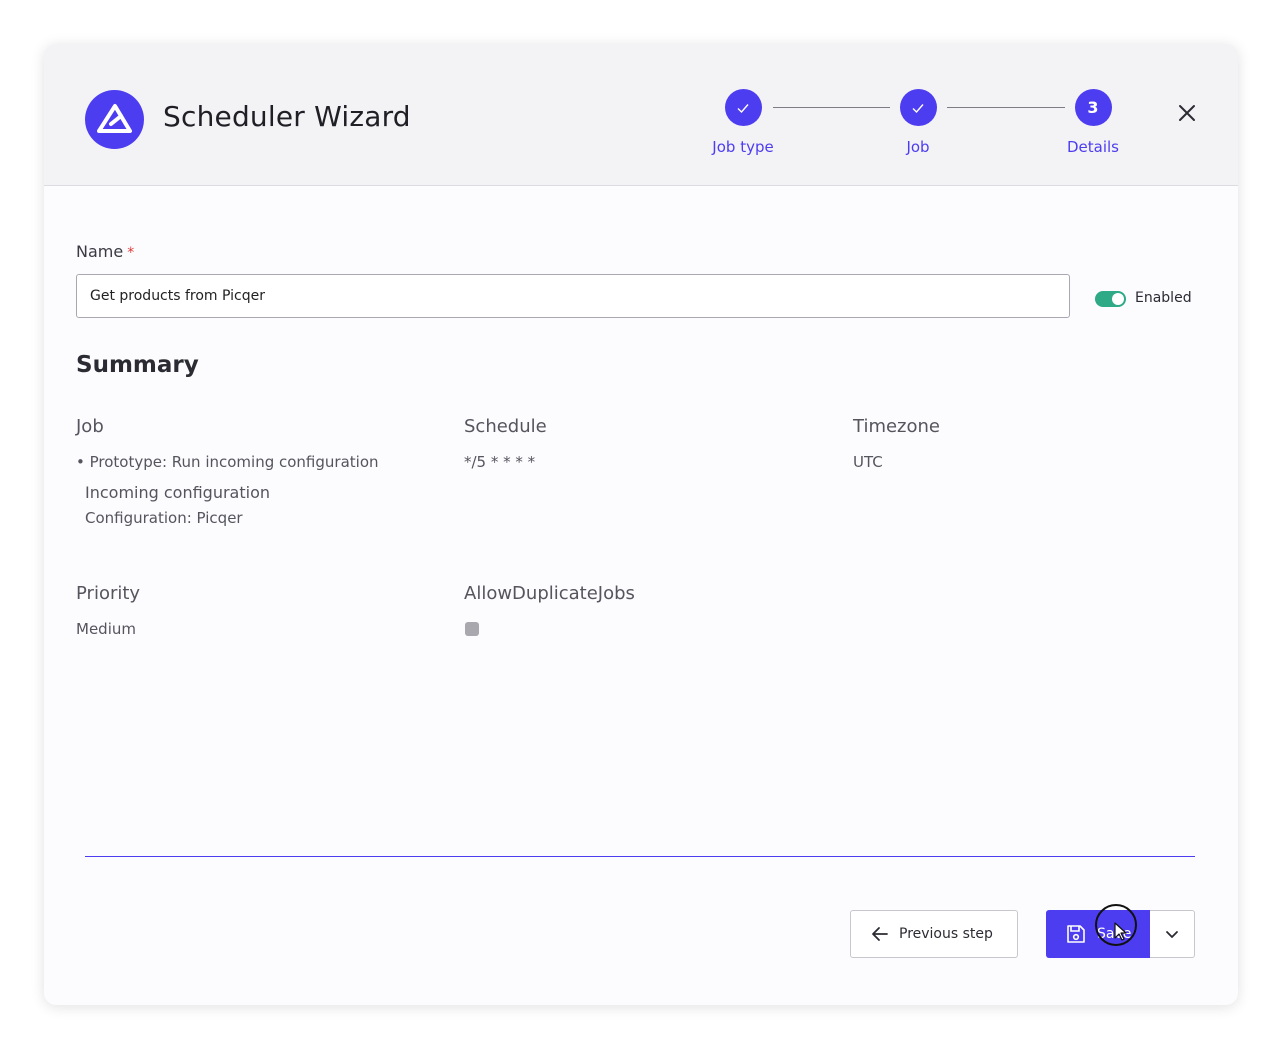  I want to click on step-label: Details, so click(1092, 147).